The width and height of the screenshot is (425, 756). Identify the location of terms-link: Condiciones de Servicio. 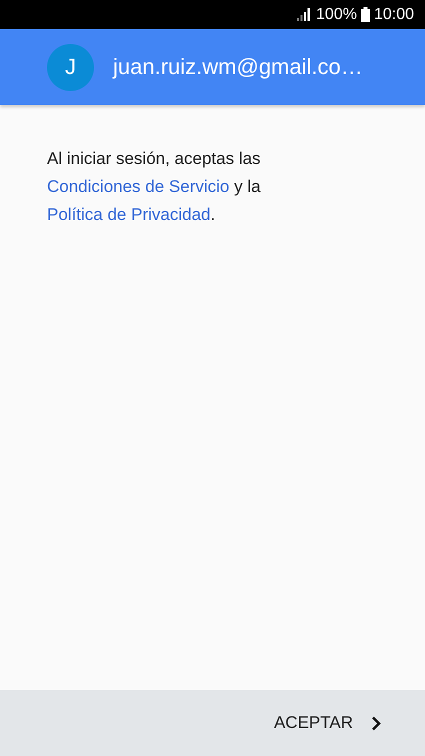
(138, 186).